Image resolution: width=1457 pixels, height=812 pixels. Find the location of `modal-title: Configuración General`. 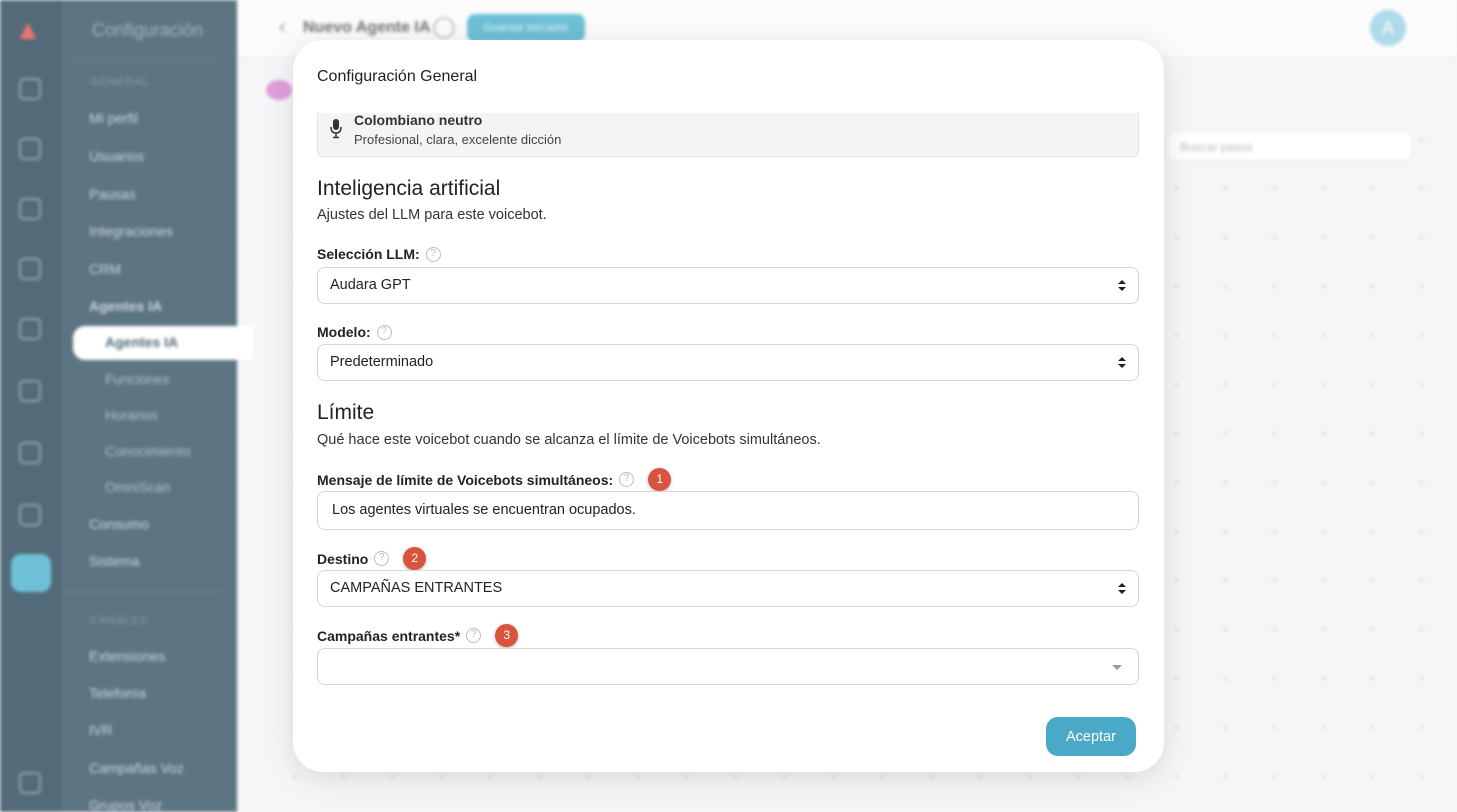

modal-title: Configuración General is located at coordinates (397, 76).